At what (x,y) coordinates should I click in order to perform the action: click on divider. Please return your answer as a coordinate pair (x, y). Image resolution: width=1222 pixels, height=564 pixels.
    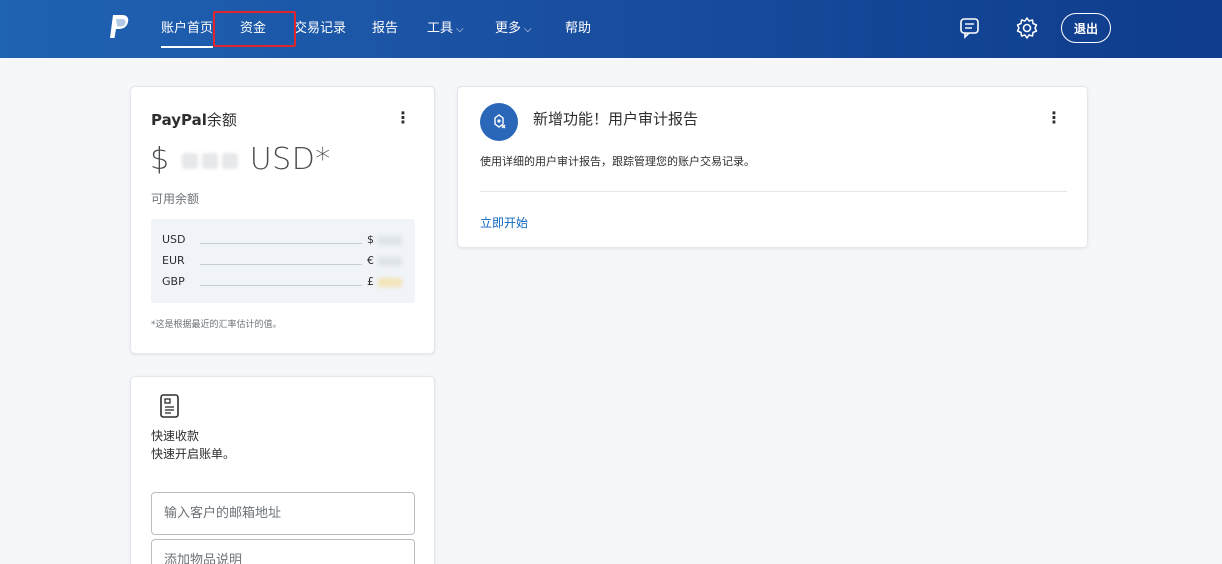
    Looking at the image, I should click on (773, 191).